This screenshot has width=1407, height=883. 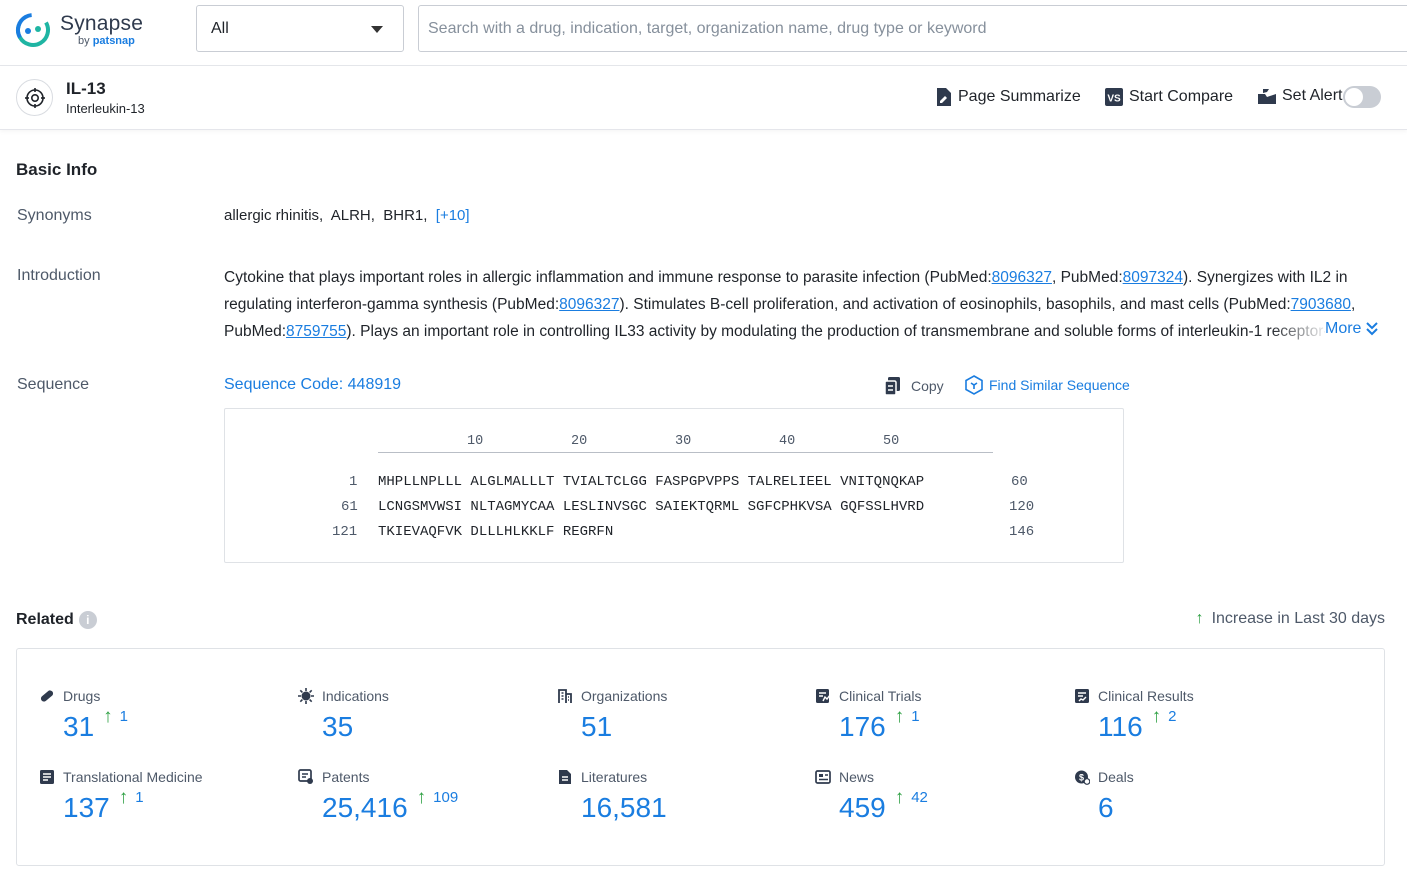 I want to click on stat-indications: Indications 35, so click(x=343, y=696).